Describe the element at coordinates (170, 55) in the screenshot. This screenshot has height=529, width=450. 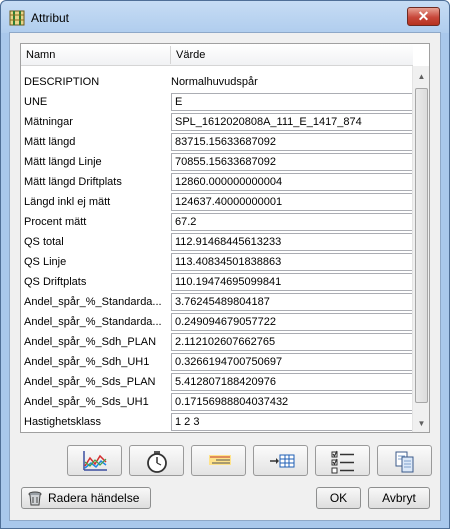
I see `column-divider` at that location.